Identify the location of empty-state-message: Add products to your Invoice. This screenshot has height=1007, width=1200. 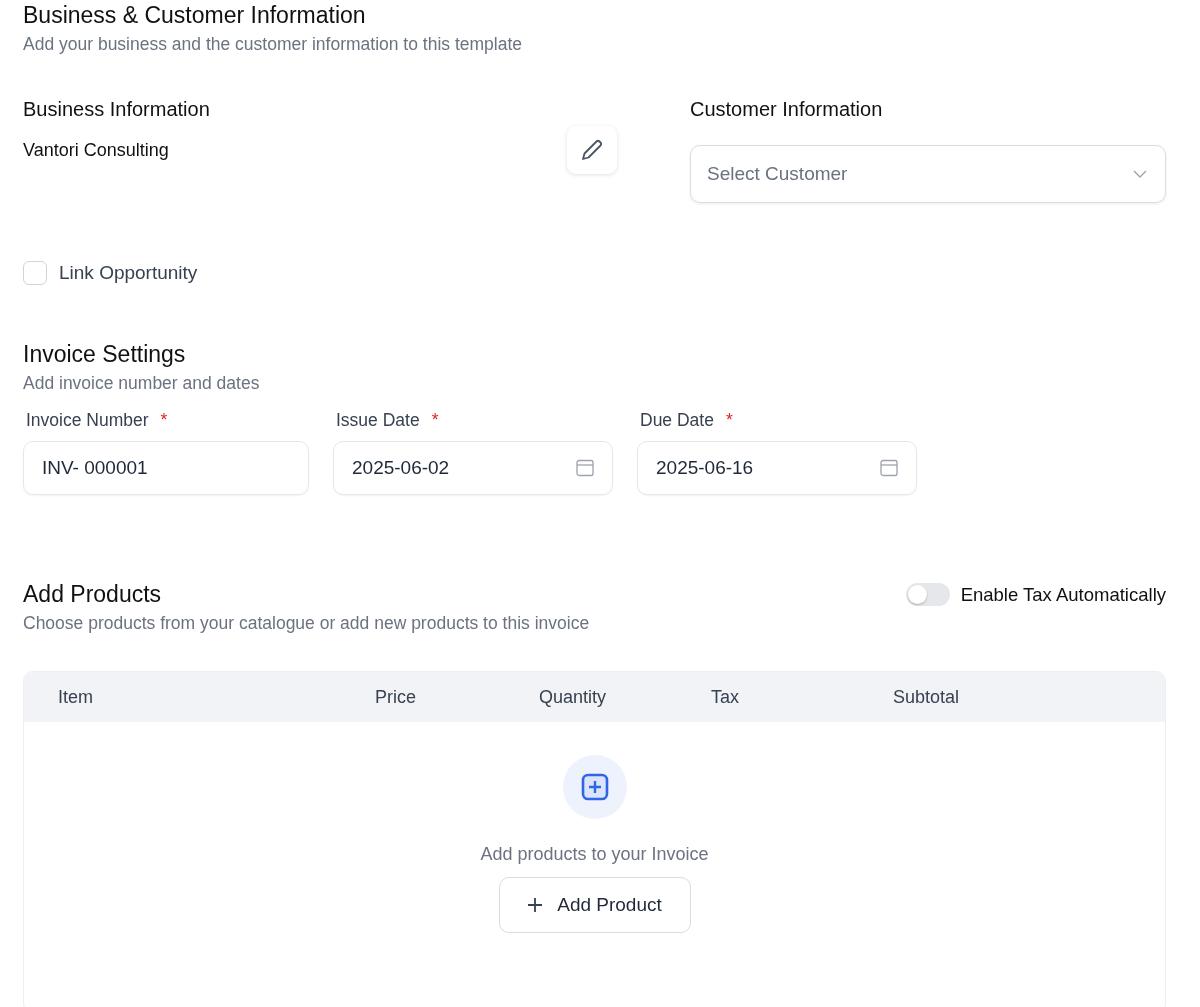
(594, 854).